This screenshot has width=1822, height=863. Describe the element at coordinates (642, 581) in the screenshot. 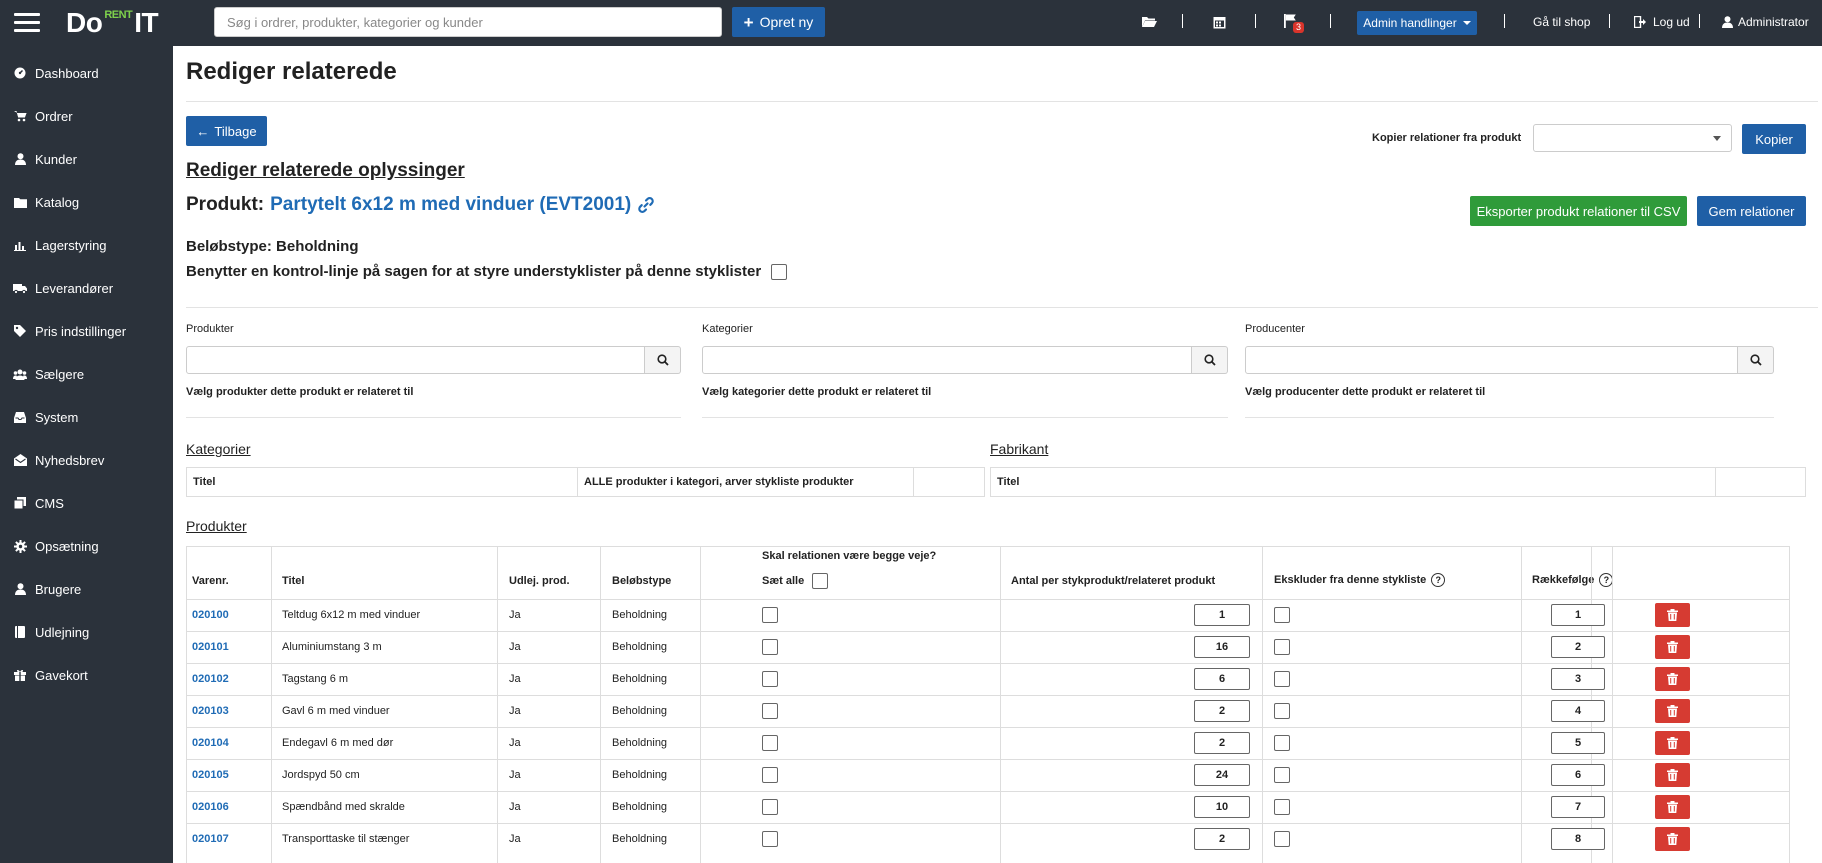

I see `header-amount-type: Beløbstype` at that location.